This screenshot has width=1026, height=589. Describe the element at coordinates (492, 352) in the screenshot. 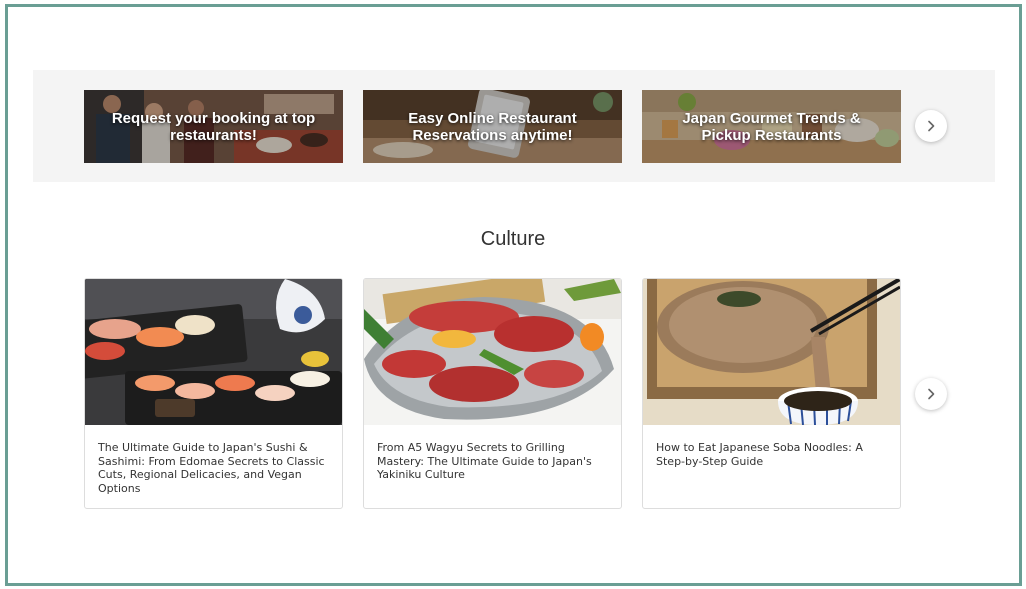

I see `article-yakiniku-image` at that location.